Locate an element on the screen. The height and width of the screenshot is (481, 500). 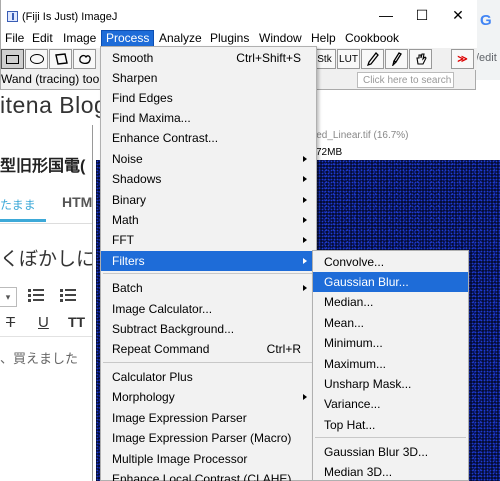
menu-cookbook: Cookbook is located at coordinates (372, 39).